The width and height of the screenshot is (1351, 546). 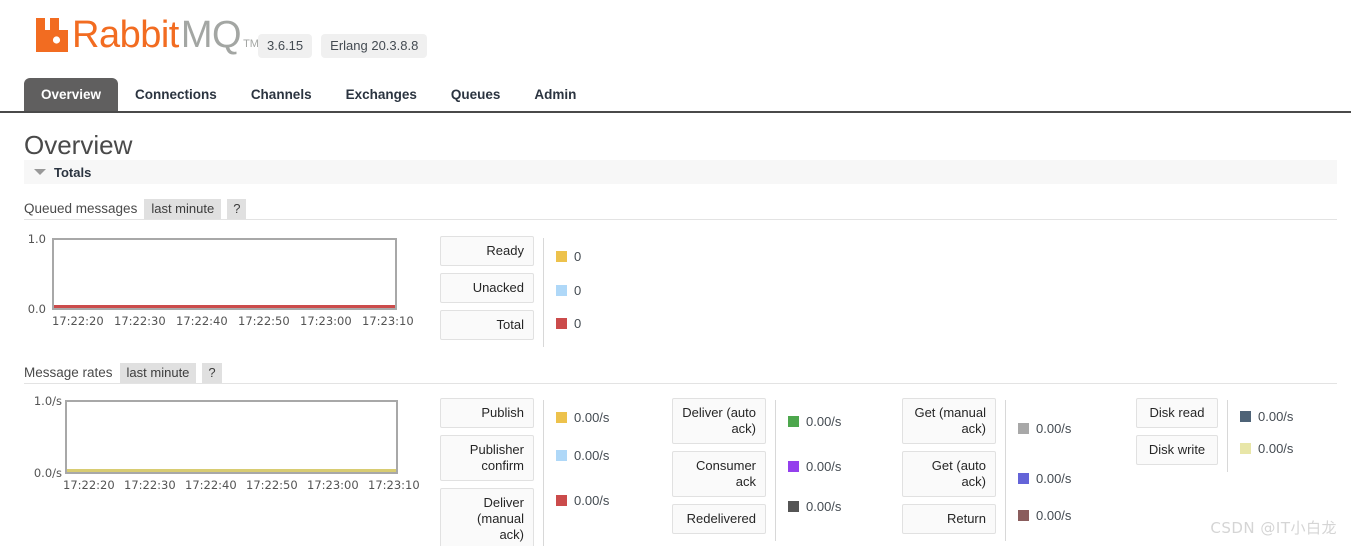 I want to click on legend-value-publish: 0.00/s, so click(x=592, y=417).